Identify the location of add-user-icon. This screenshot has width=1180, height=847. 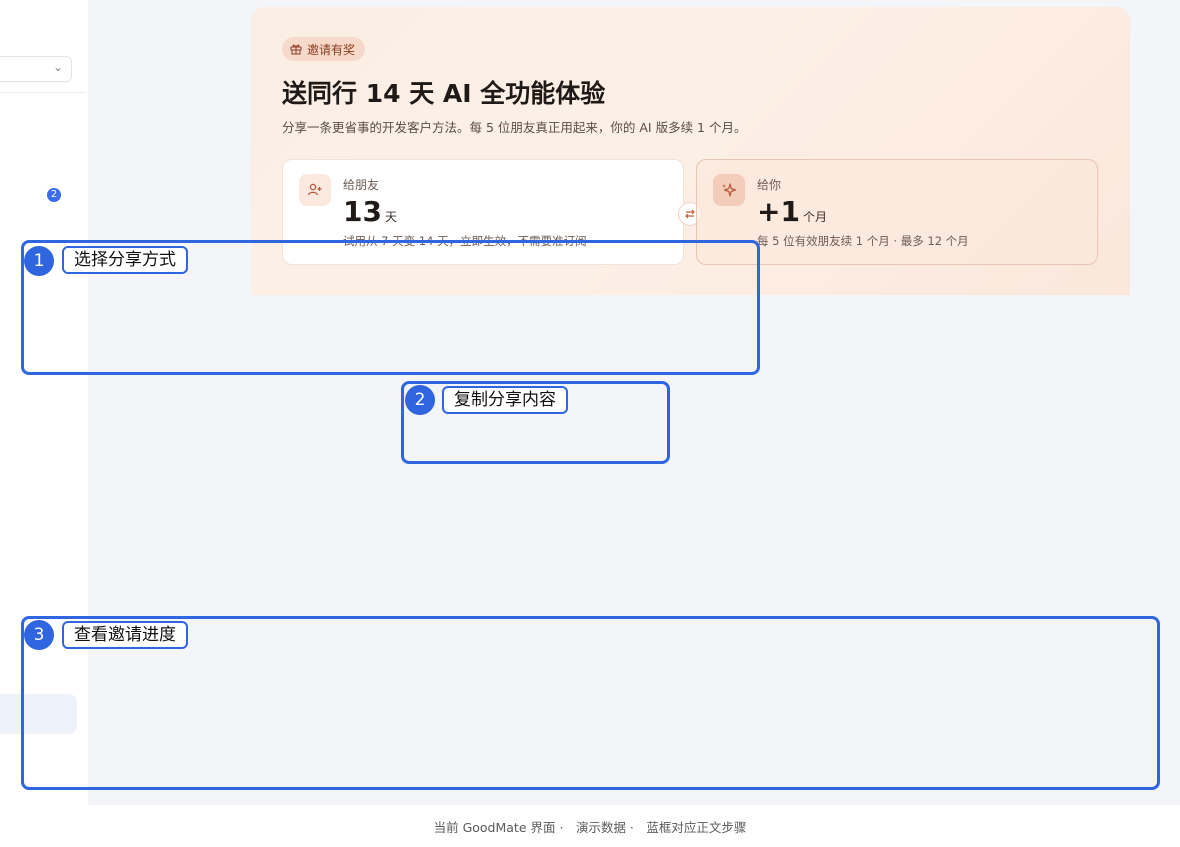
(315, 190).